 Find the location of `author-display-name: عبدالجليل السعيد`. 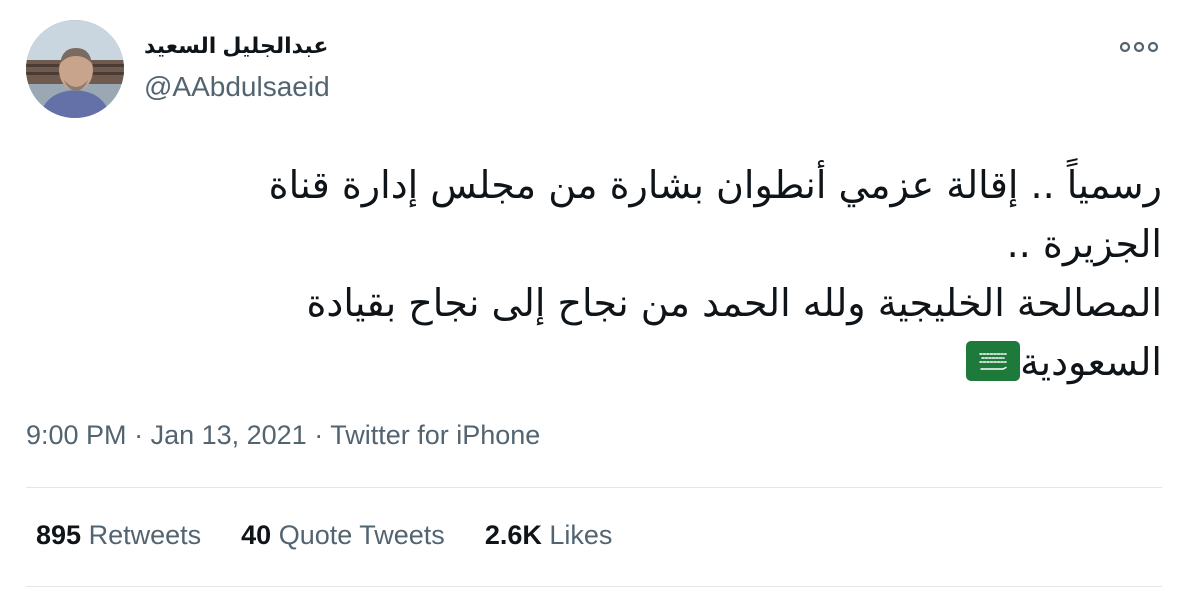

author-display-name: عبدالجليل السعيد is located at coordinates (236, 46).